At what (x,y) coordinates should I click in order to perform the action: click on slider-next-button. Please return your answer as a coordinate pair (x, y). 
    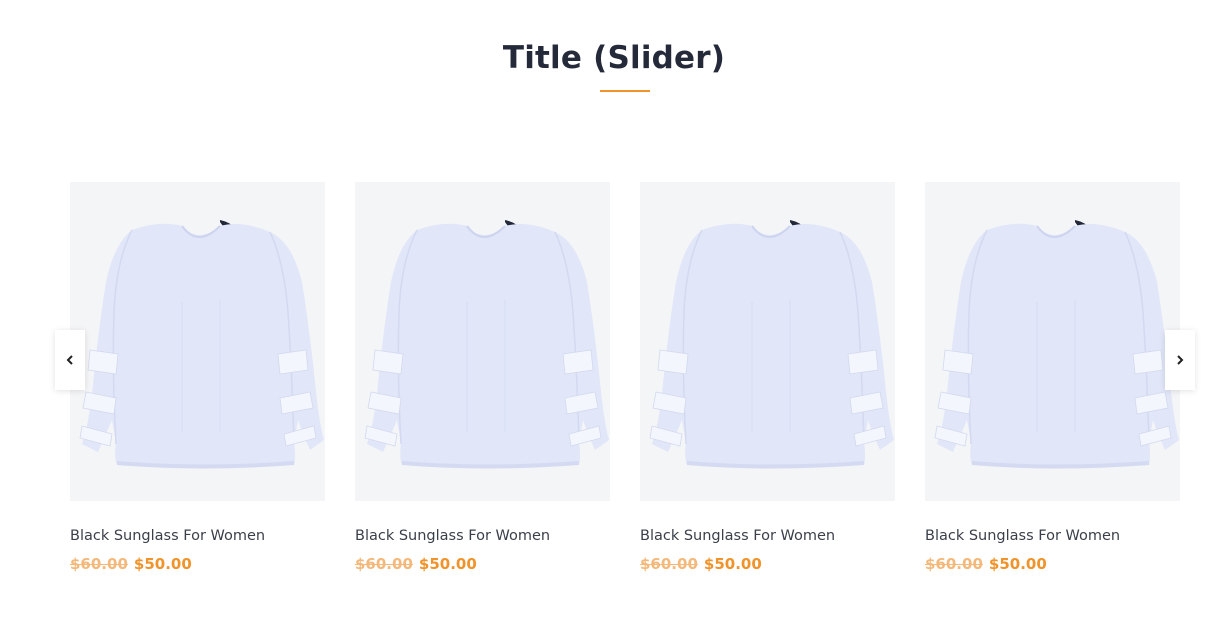
    Looking at the image, I should click on (1180, 360).